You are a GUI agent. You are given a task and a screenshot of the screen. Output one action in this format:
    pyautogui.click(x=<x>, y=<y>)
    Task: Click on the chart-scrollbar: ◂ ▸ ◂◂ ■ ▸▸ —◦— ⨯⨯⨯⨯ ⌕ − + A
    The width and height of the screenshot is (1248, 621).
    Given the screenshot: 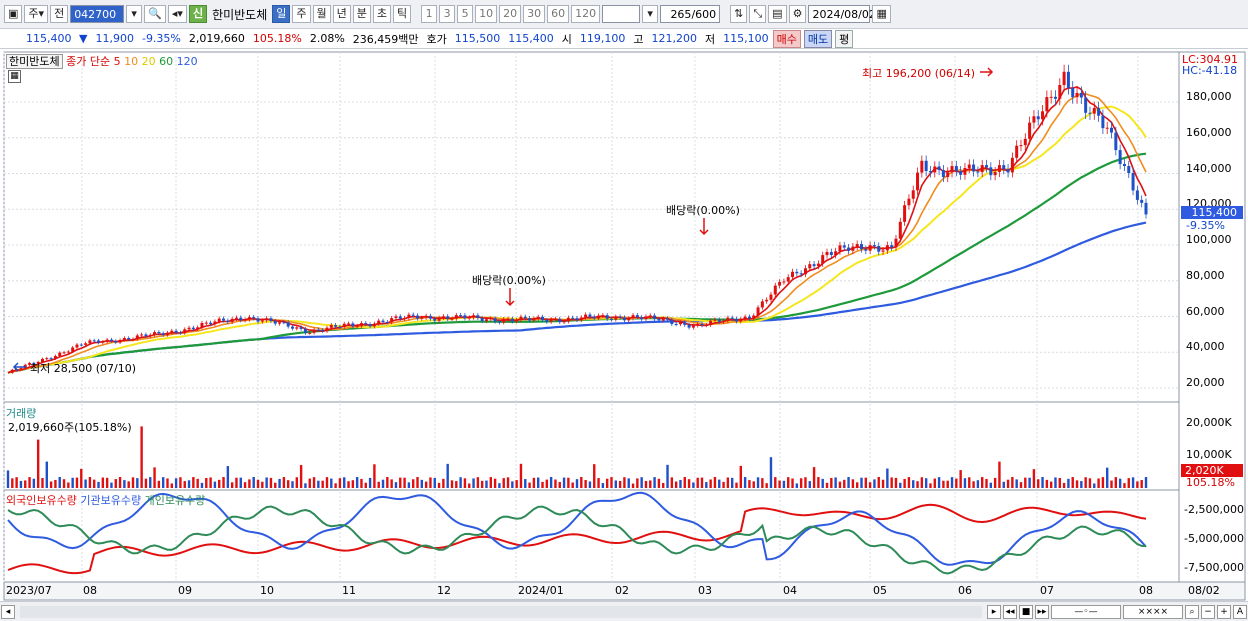 What is the action you would take?
    pyautogui.click(x=624, y=611)
    